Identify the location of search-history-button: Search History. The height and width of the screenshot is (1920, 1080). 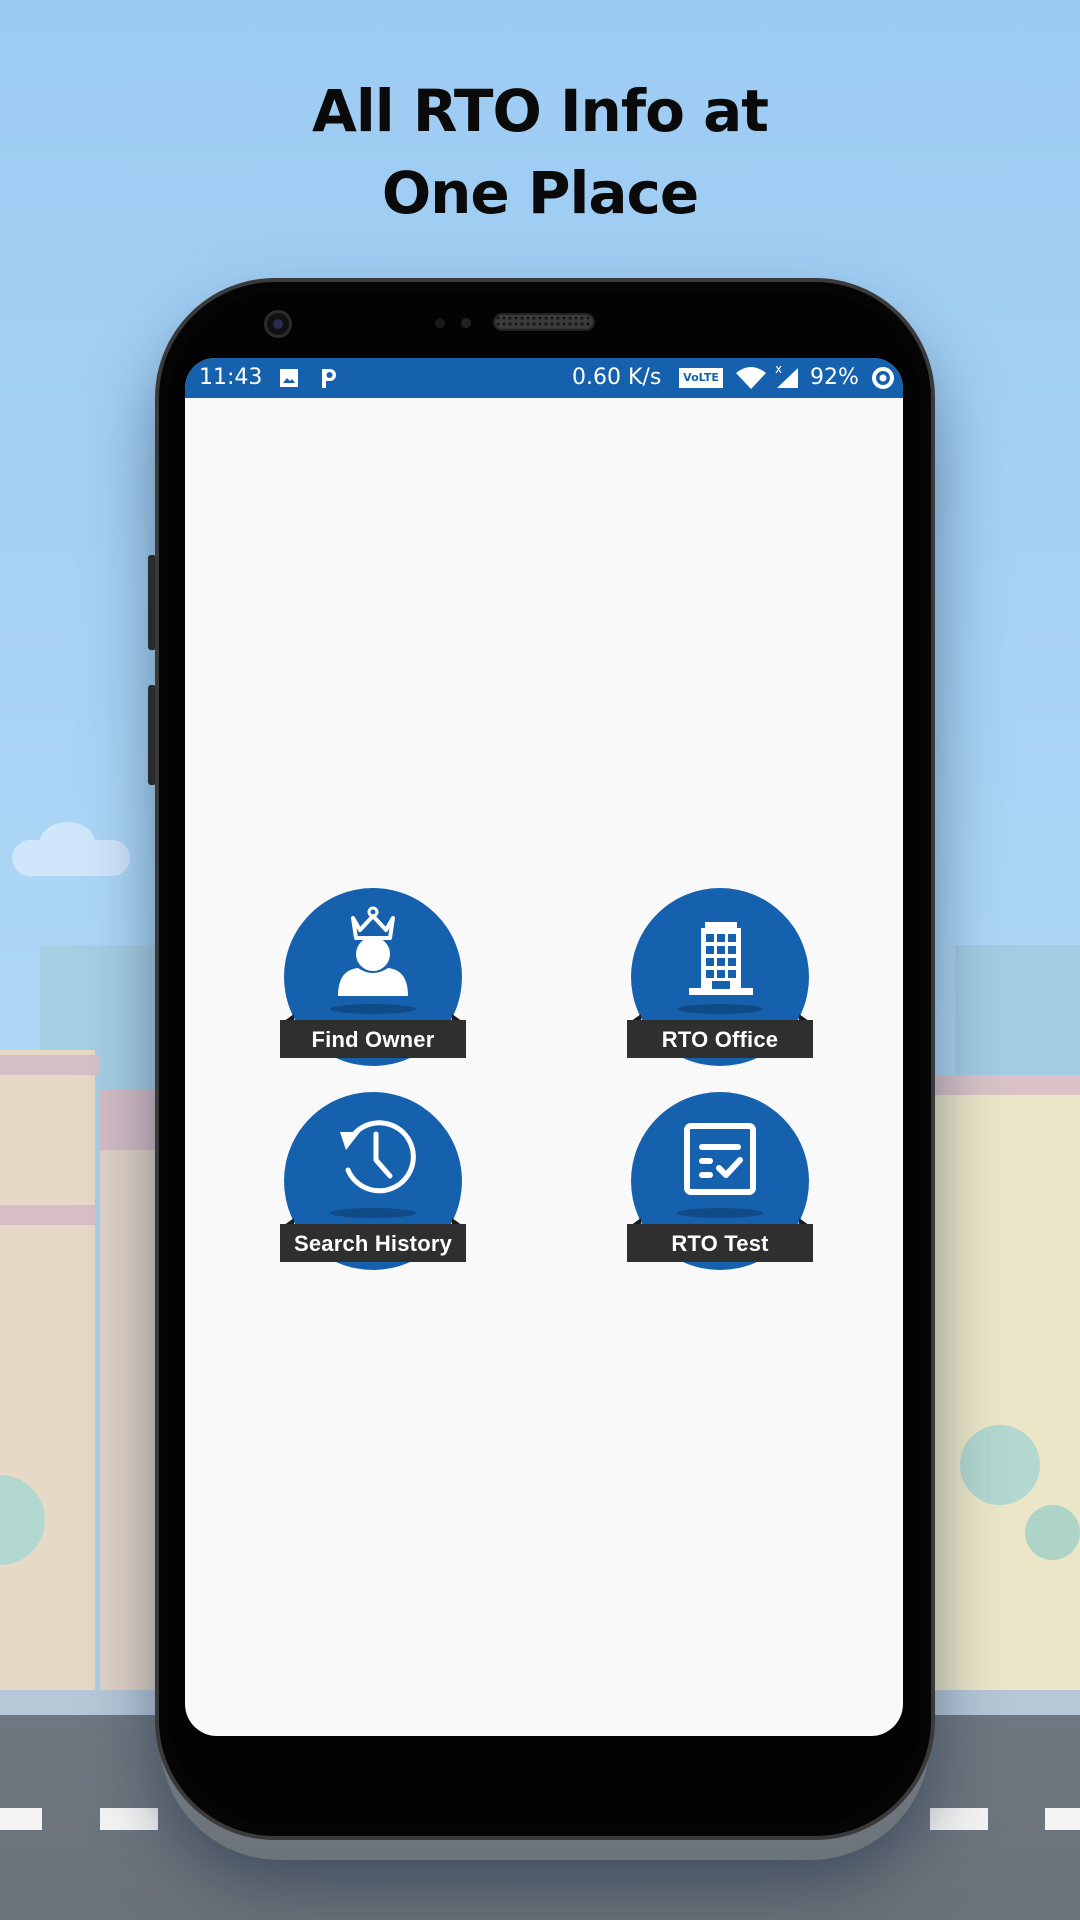
(373, 1181).